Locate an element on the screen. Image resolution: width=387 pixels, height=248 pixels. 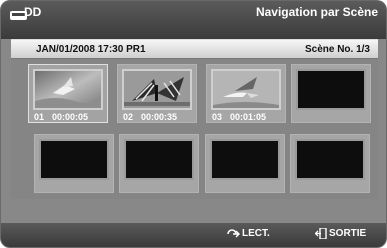
scene-tile-8-empty is located at coordinates (330, 163).